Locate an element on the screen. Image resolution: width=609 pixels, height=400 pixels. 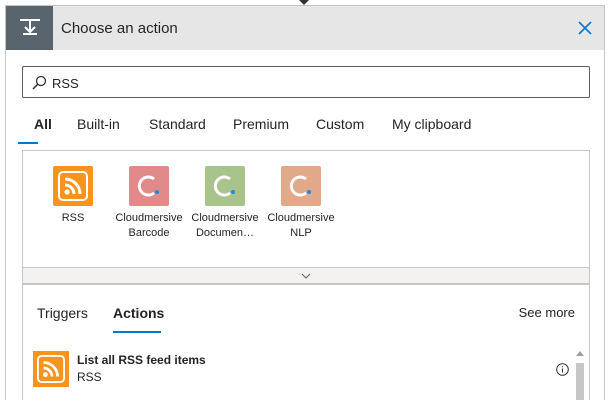
search-icon is located at coordinates (39, 82).